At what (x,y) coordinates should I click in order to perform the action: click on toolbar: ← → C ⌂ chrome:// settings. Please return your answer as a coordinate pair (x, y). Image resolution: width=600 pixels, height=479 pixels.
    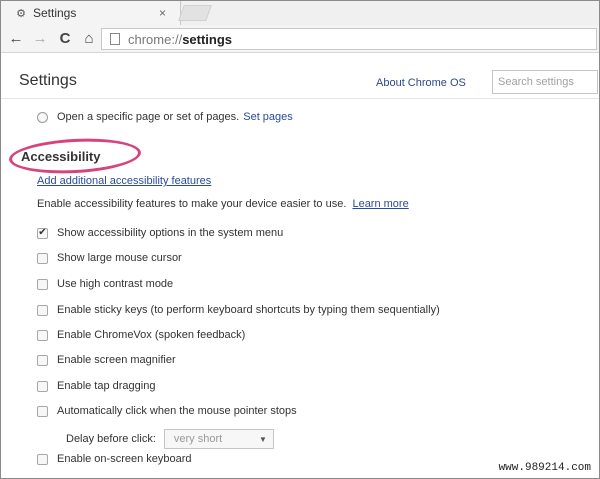
    Looking at the image, I should click on (300, 39).